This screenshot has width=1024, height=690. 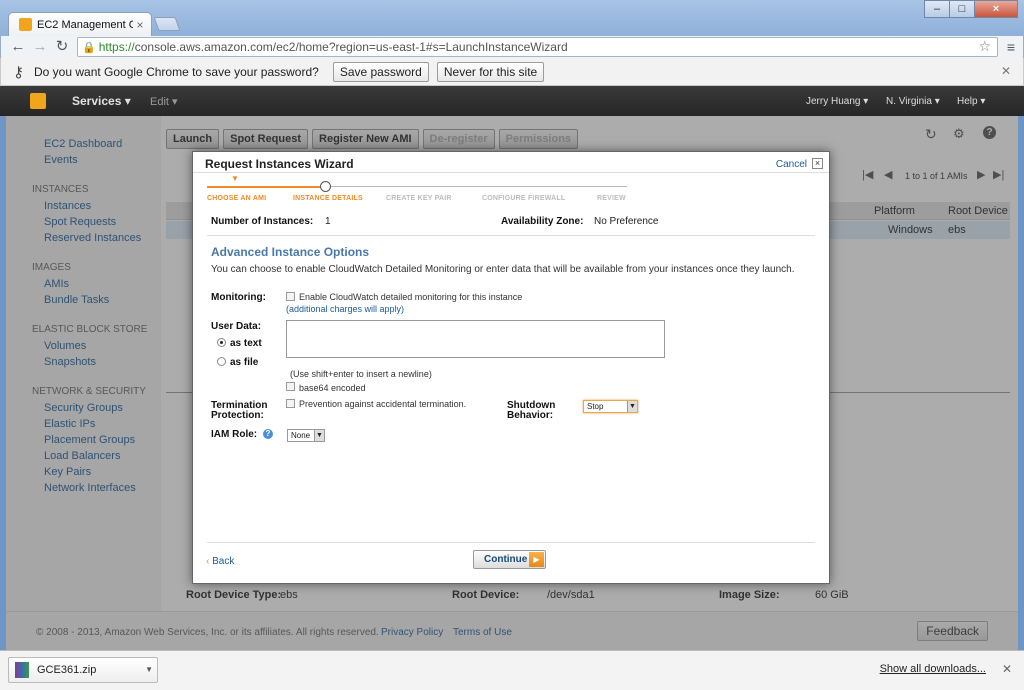 What do you see at coordinates (149, 669) in the screenshot?
I see `download-menu-arrow-icon: ▼` at bounding box center [149, 669].